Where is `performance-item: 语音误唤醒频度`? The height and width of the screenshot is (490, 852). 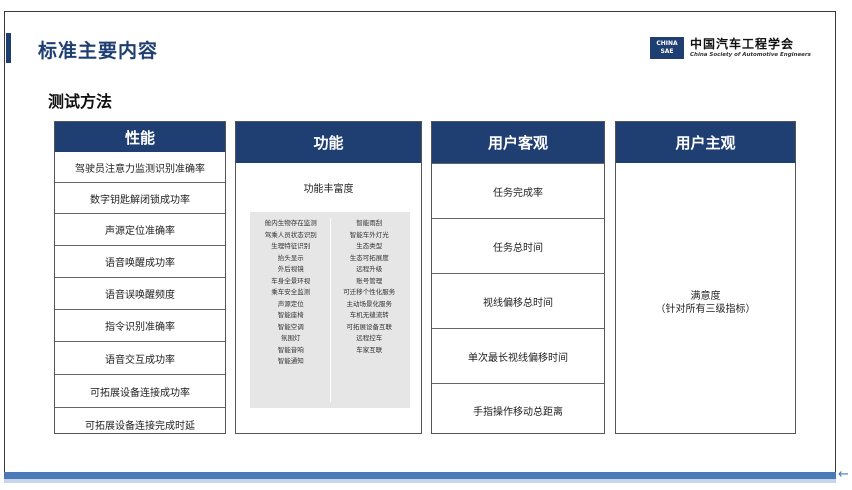
performance-item: 语音误唤醒频度 is located at coordinates (140, 293).